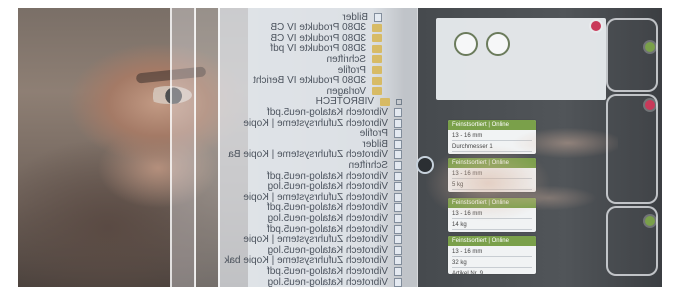 The width and height of the screenshot is (680, 295). Describe the element at coordinates (425, 165) in the screenshot. I see `glass-knob-icon` at that location.